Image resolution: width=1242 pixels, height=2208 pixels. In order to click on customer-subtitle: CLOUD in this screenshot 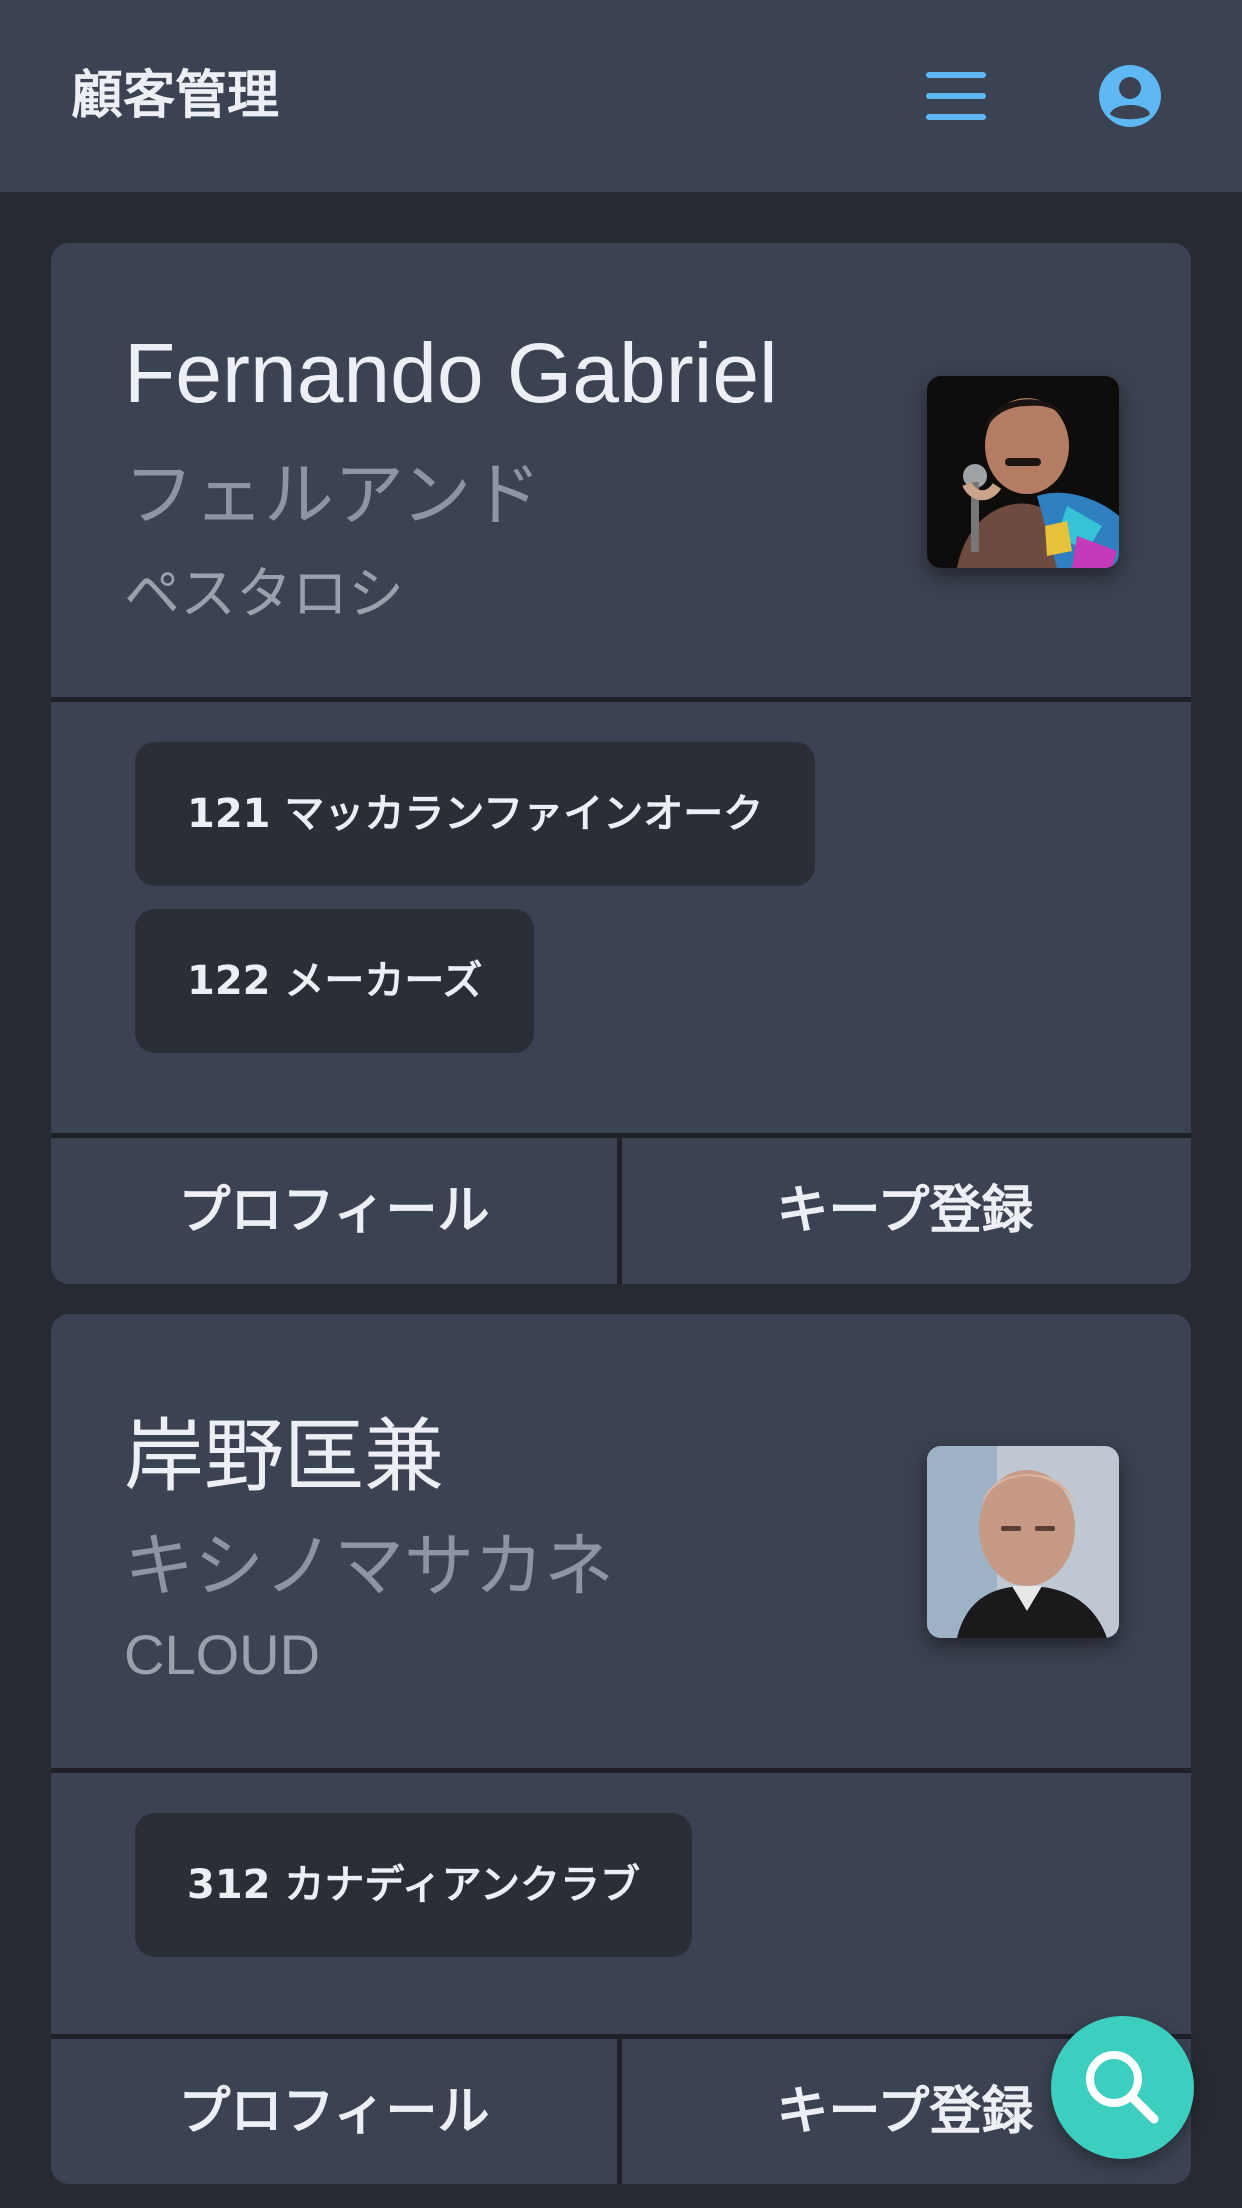, I will do `click(222, 1654)`.